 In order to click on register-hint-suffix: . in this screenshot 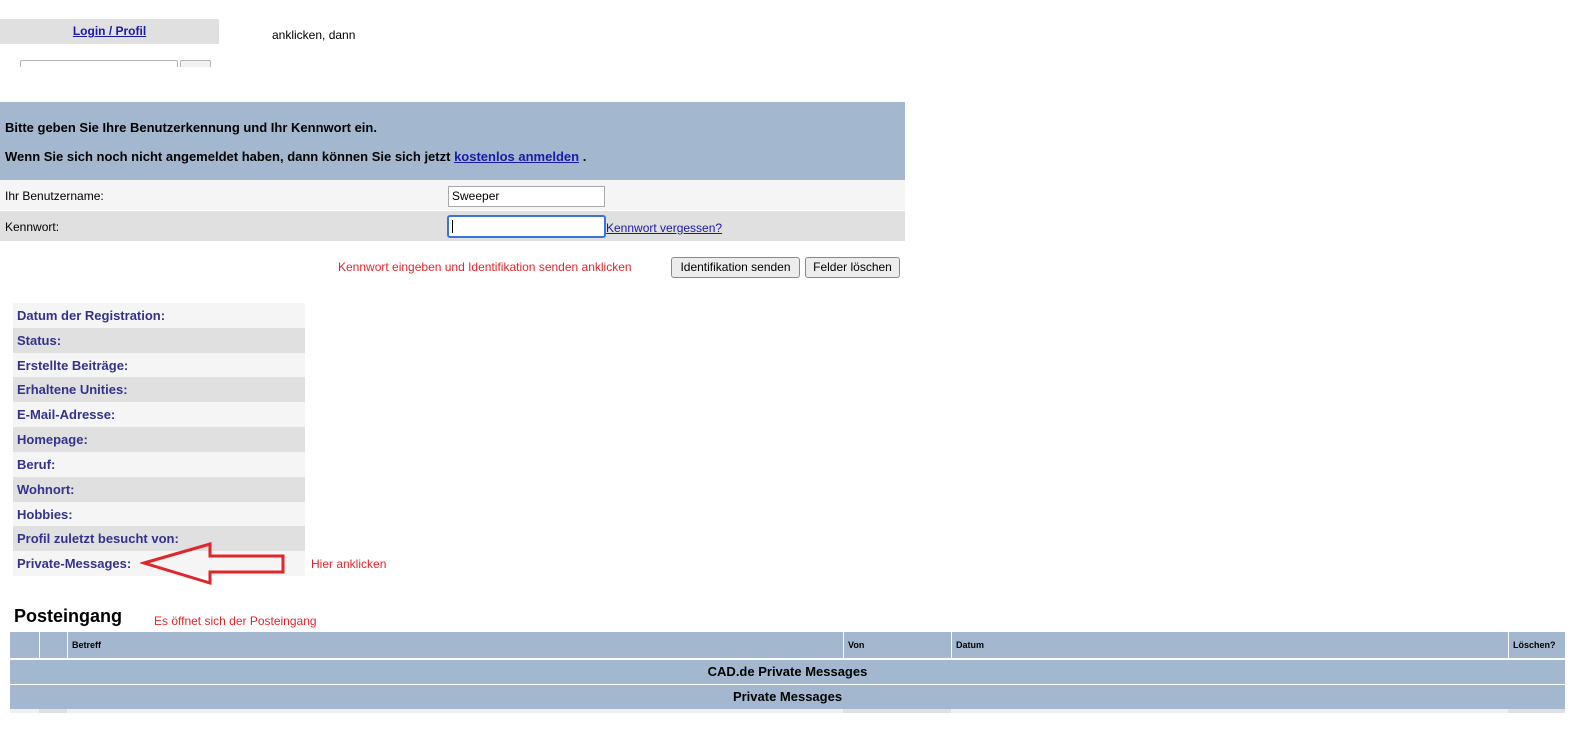, I will do `click(584, 156)`.